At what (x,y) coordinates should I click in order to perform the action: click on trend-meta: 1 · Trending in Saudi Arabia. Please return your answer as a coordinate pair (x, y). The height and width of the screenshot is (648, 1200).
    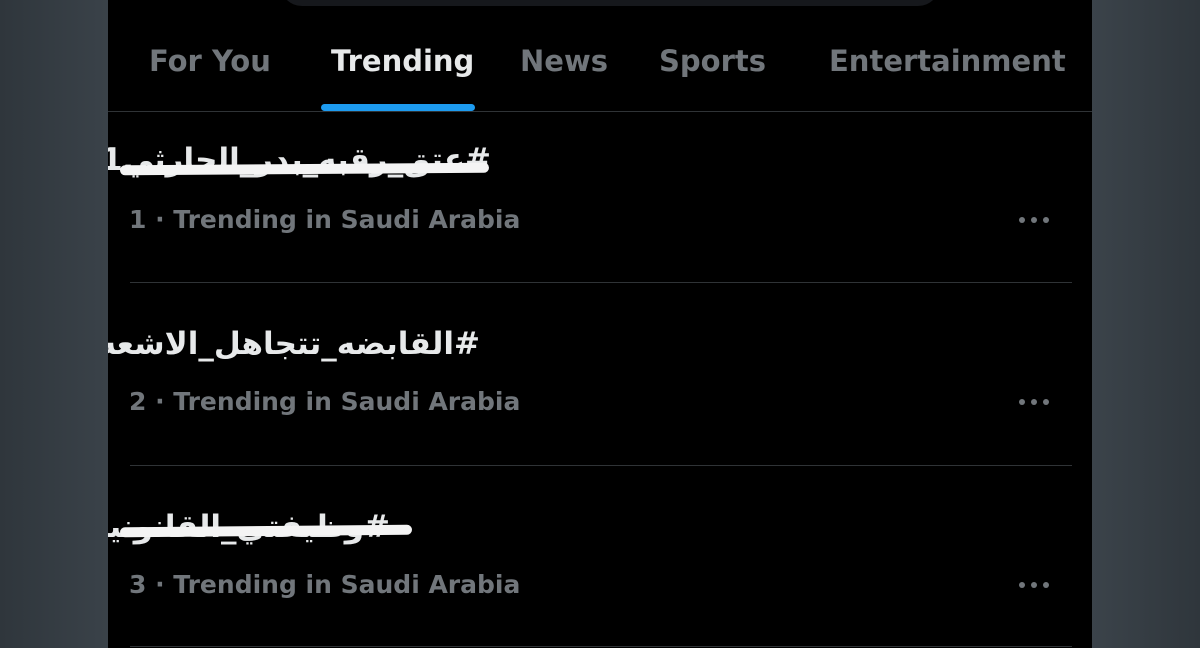
    Looking at the image, I should click on (325, 219).